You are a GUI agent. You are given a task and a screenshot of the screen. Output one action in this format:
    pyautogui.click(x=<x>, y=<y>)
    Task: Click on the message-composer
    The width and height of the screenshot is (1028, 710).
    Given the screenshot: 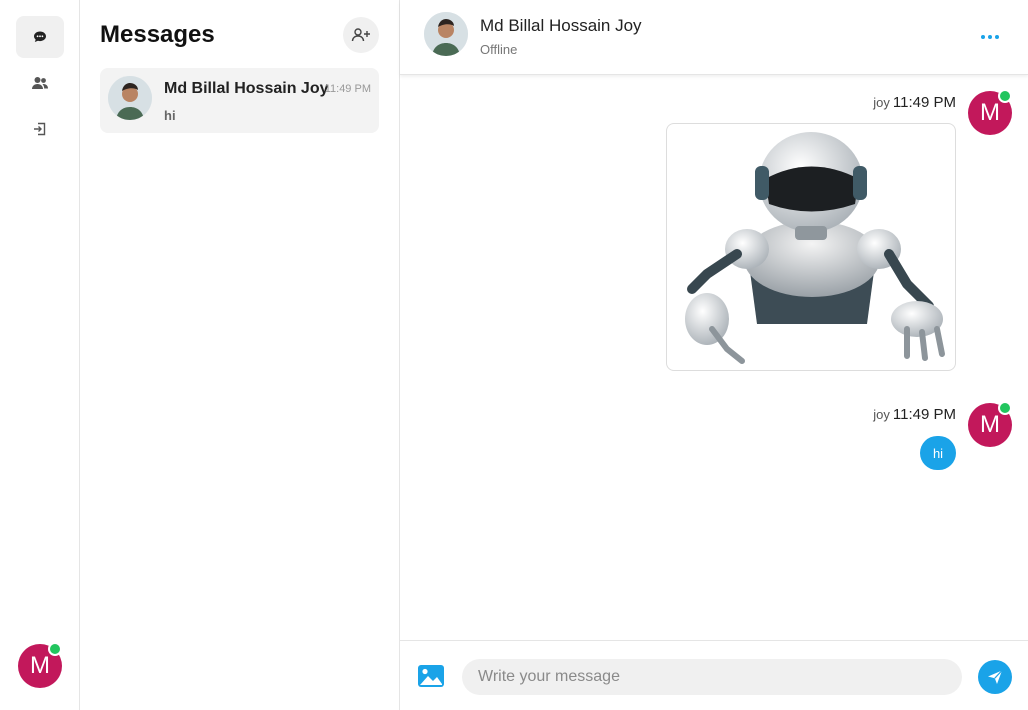 What is the action you would take?
    pyautogui.click(x=714, y=675)
    